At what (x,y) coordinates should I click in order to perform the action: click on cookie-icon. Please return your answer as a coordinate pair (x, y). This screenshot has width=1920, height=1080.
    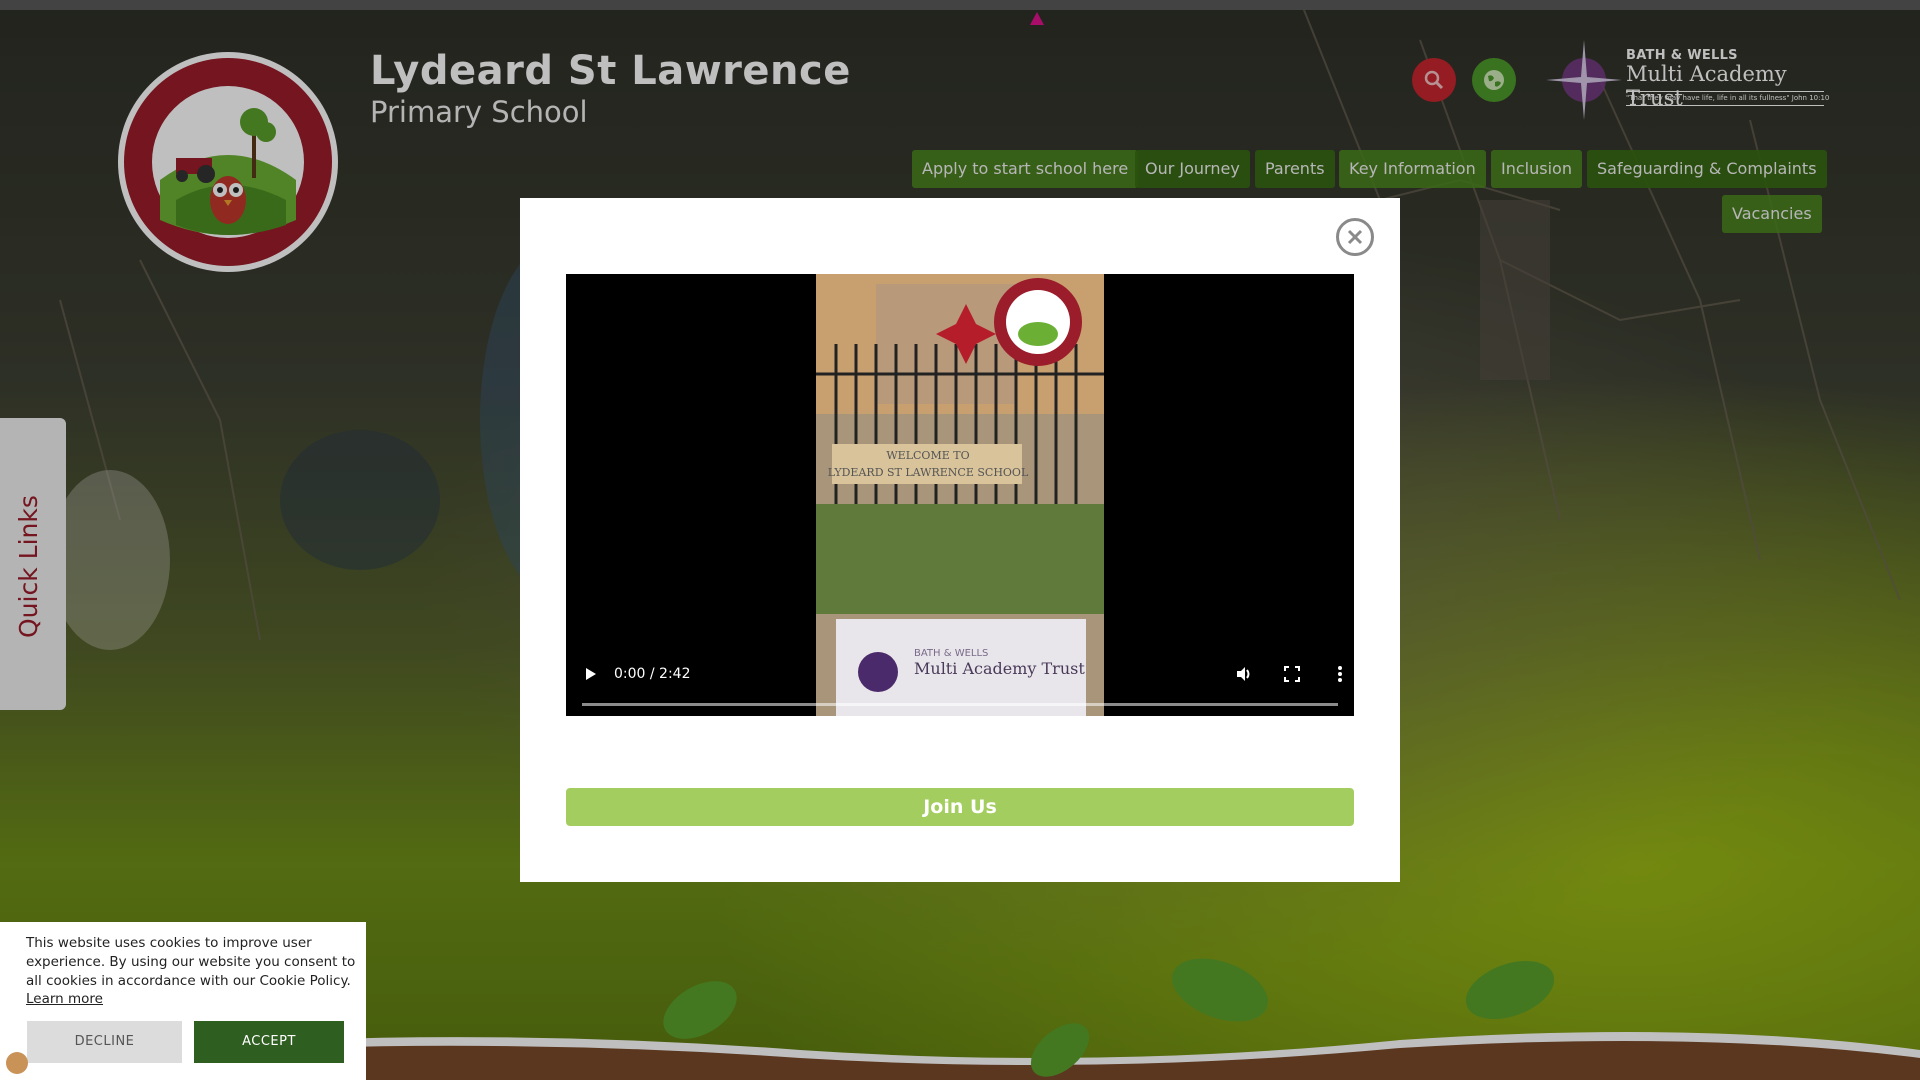
    Looking at the image, I should click on (17, 1063).